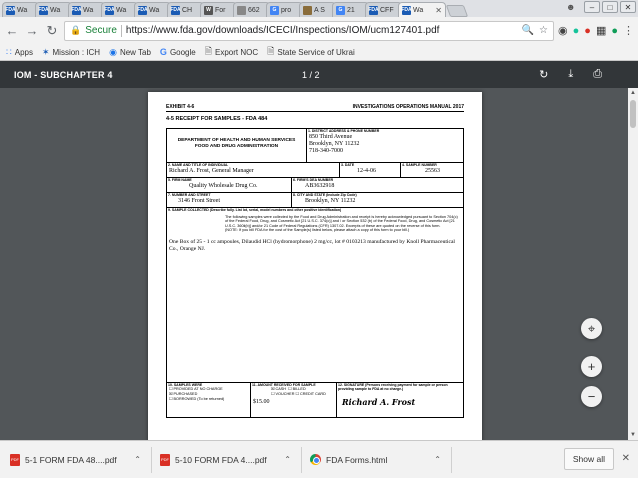 The image size is (638, 478). What do you see at coordinates (180, 107) in the screenshot?
I see `exhibit-label: EXHIBIT 4-6` at bounding box center [180, 107].